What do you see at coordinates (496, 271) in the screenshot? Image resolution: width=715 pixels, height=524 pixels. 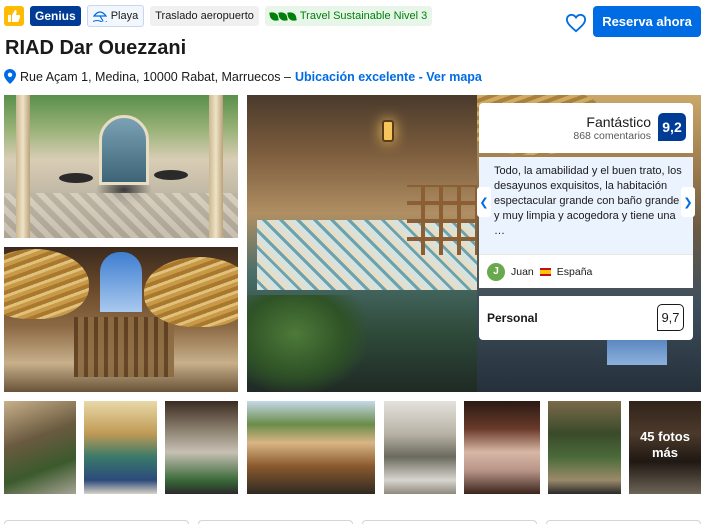 I see `avatar: J` at bounding box center [496, 271].